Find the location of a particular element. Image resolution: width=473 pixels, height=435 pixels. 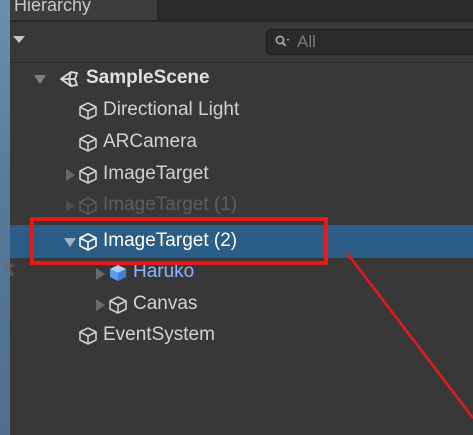

hierarchy-toolbar is located at coordinates (241, 42).